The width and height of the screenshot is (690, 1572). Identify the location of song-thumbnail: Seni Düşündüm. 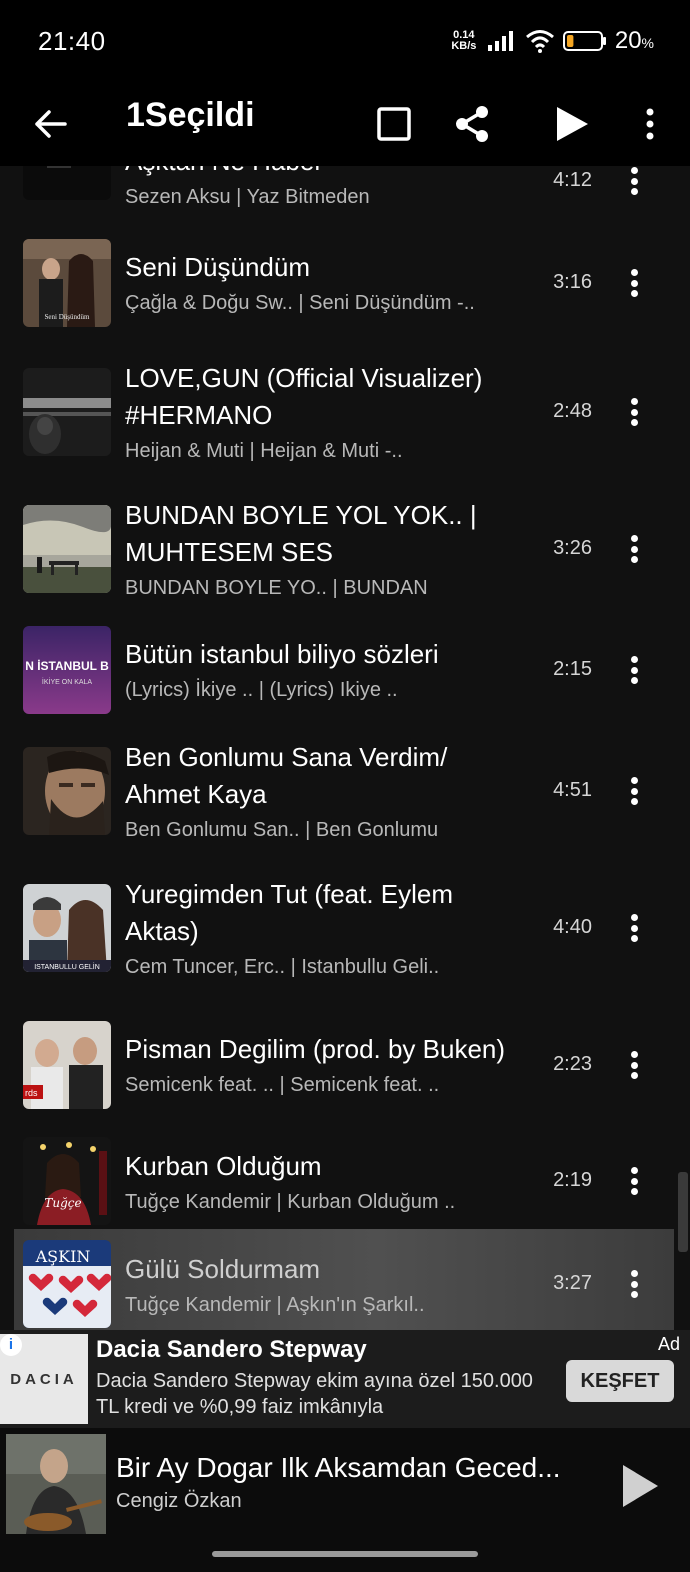
(67, 283).